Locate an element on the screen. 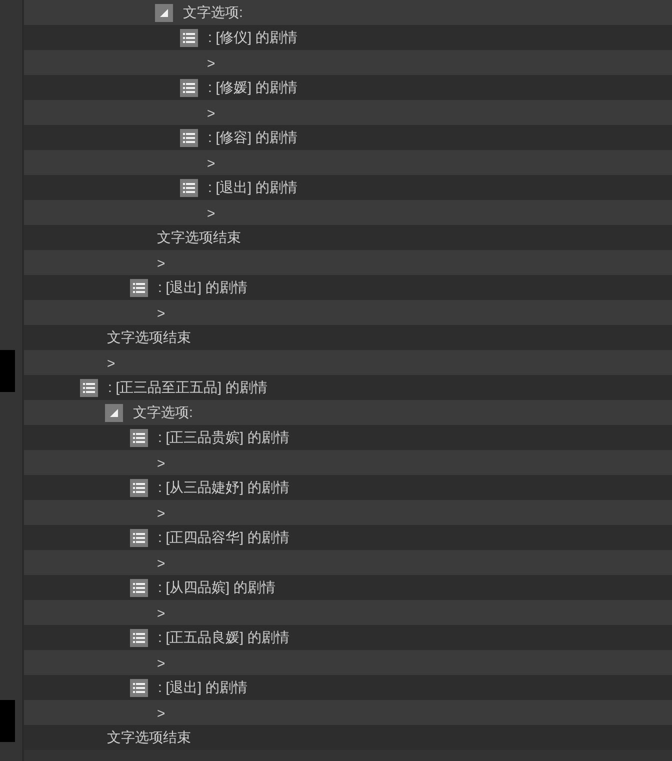 The image size is (672, 761). choice-label: : [修仪] 的剧情 is located at coordinates (252, 37).